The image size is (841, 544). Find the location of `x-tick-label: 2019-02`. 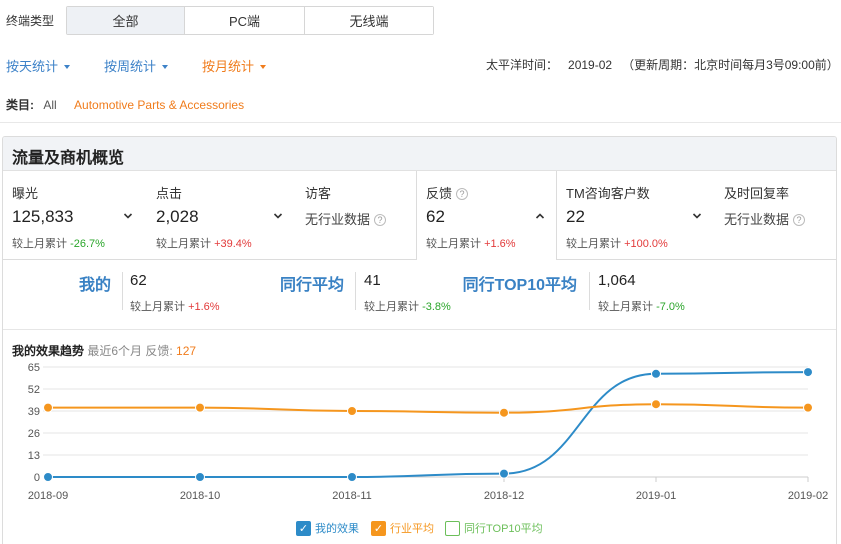

x-tick-label: 2019-02 is located at coordinates (808, 496).